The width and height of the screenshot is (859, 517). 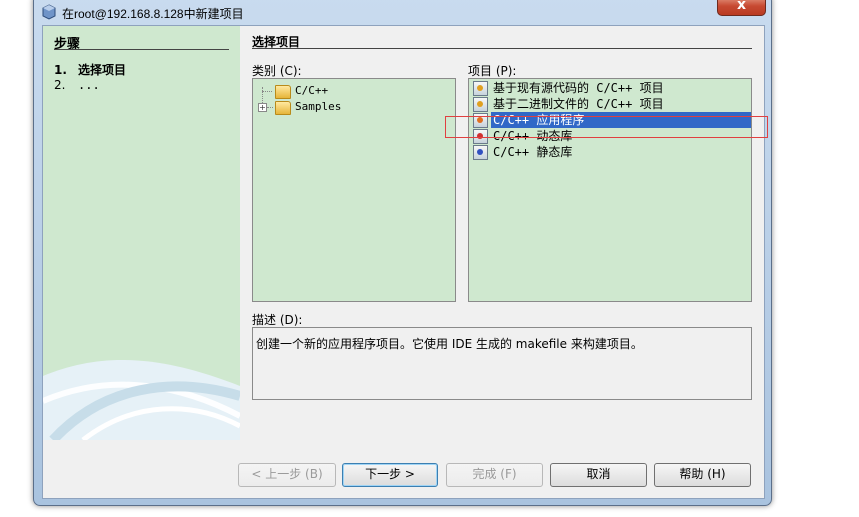 What do you see at coordinates (49, 12) in the screenshot?
I see `app-cube-icon` at bounding box center [49, 12].